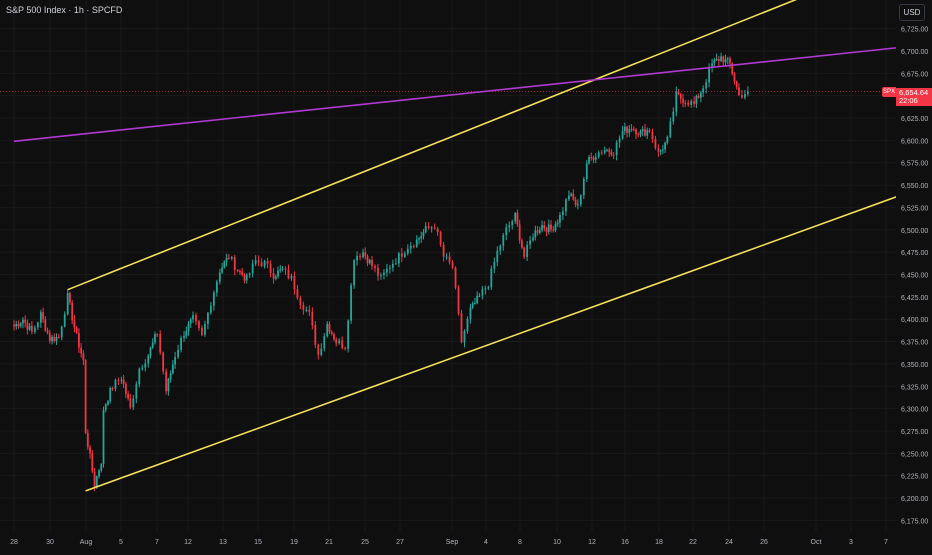  I want to click on price-tick-label: 6,250.00, so click(914, 454).